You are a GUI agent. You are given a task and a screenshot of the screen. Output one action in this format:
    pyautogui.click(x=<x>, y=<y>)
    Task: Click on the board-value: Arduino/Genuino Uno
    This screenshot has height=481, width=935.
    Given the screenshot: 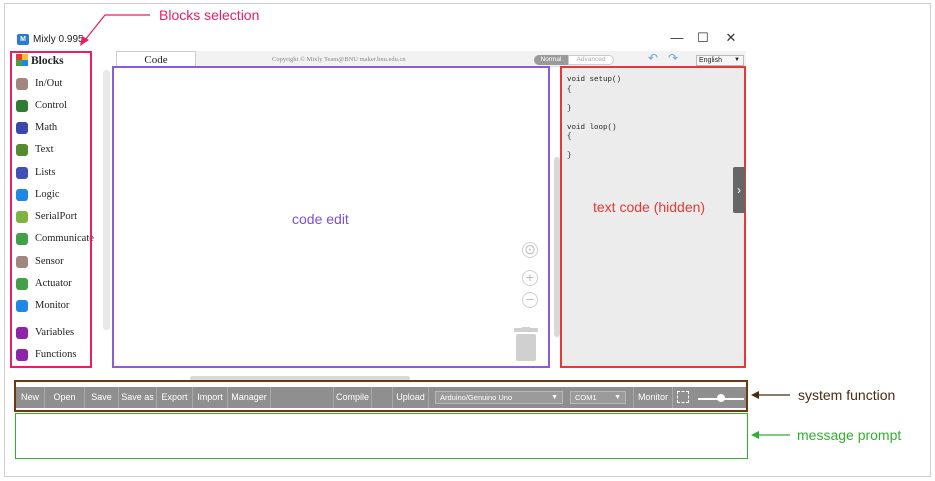 What is the action you would take?
    pyautogui.click(x=476, y=397)
    